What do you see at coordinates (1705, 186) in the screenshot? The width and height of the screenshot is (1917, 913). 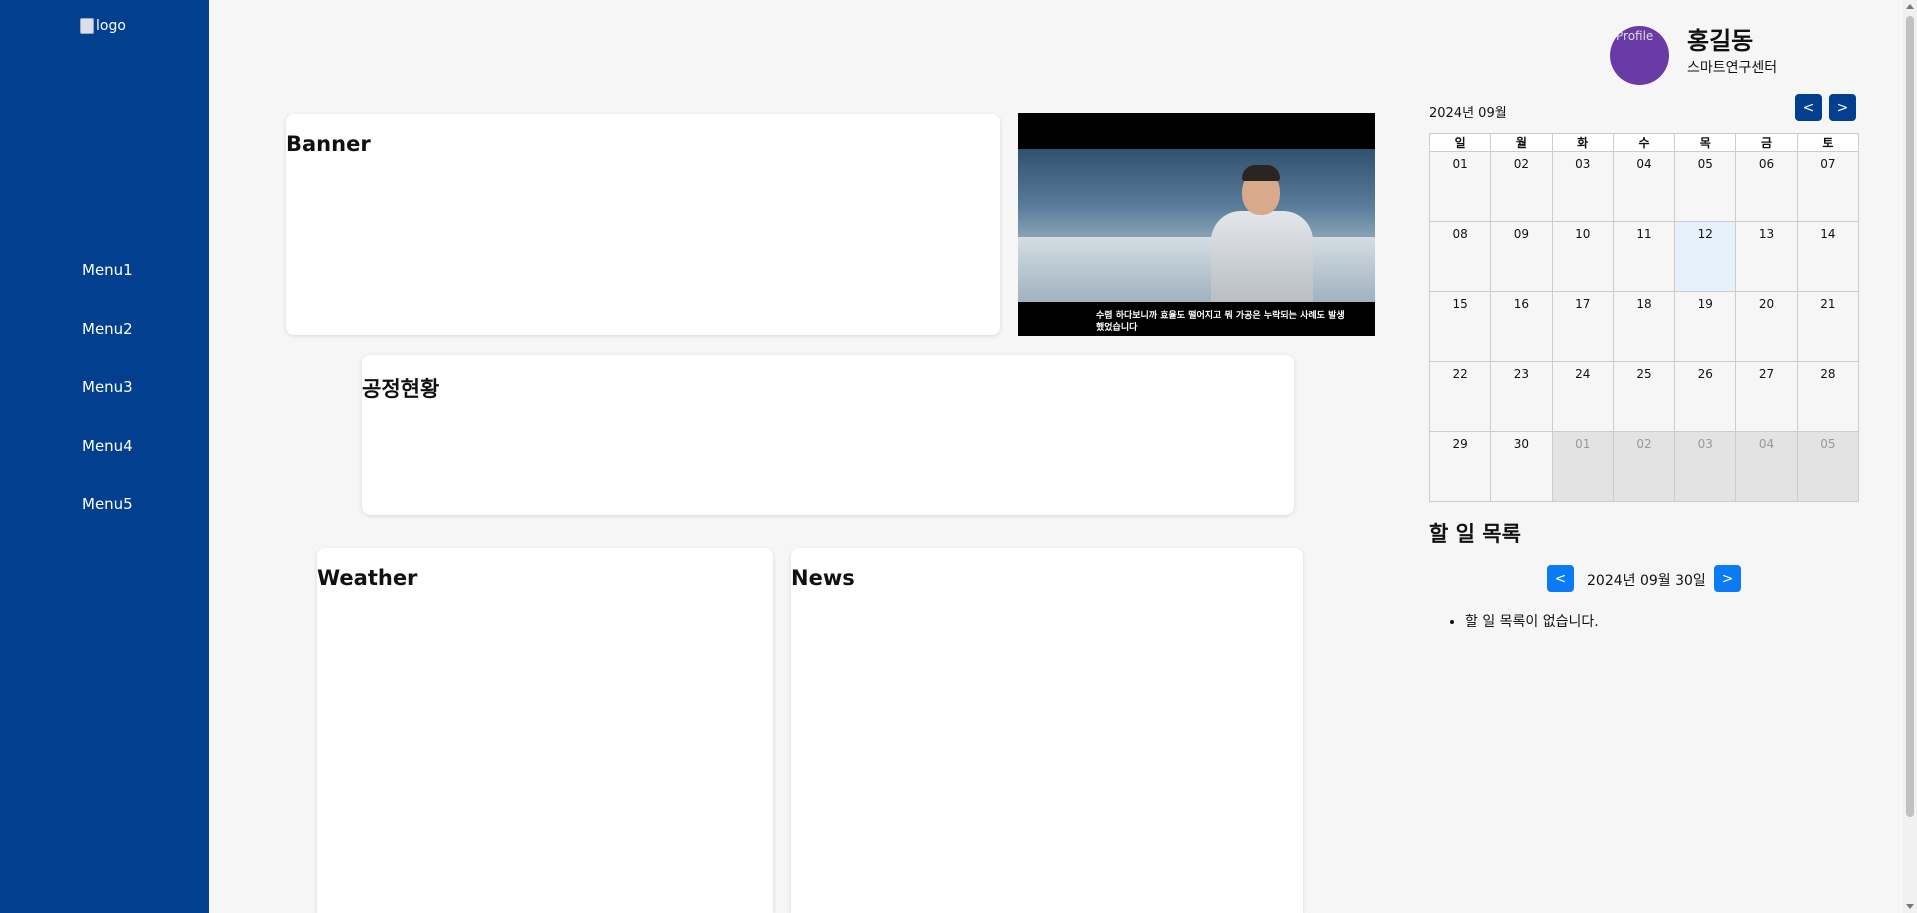 I see `calendar-day-cell: 05` at bounding box center [1705, 186].